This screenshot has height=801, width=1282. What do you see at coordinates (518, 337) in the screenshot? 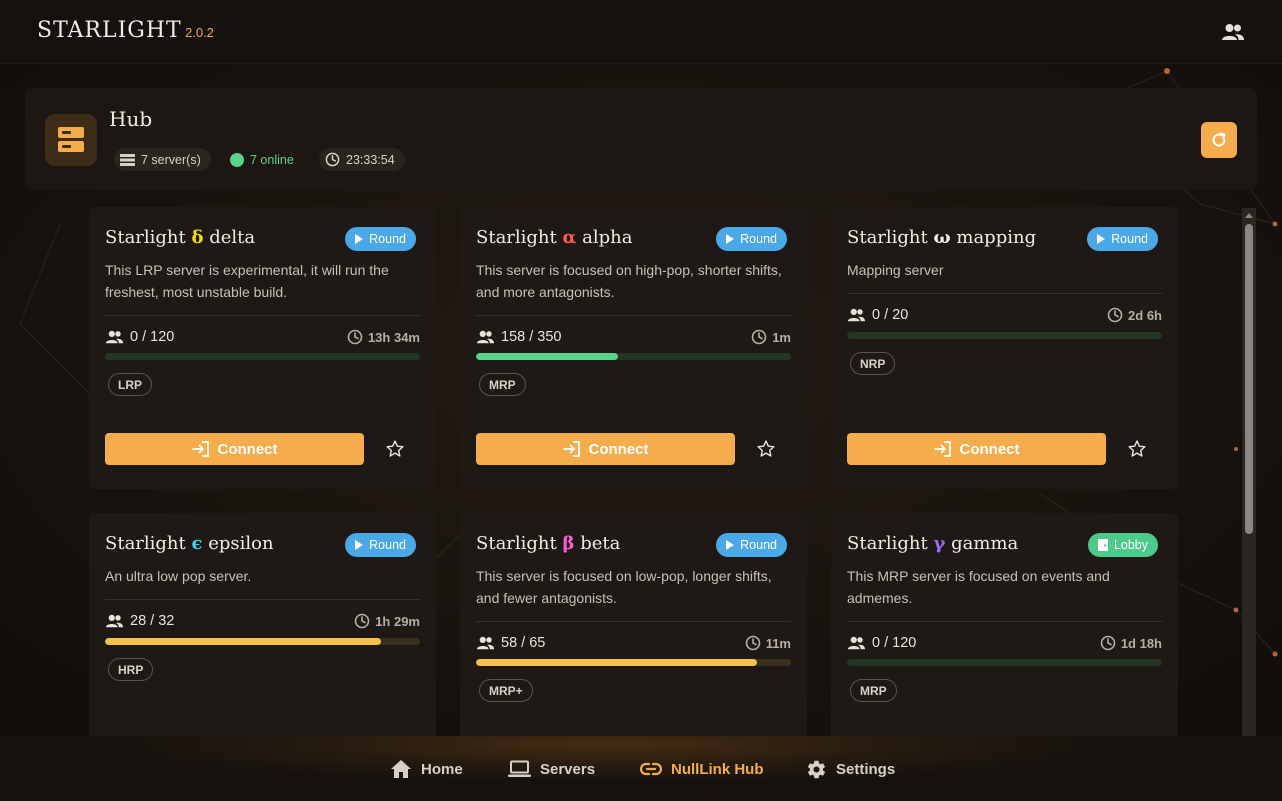
I see `player-count: 158 / 350` at bounding box center [518, 337].